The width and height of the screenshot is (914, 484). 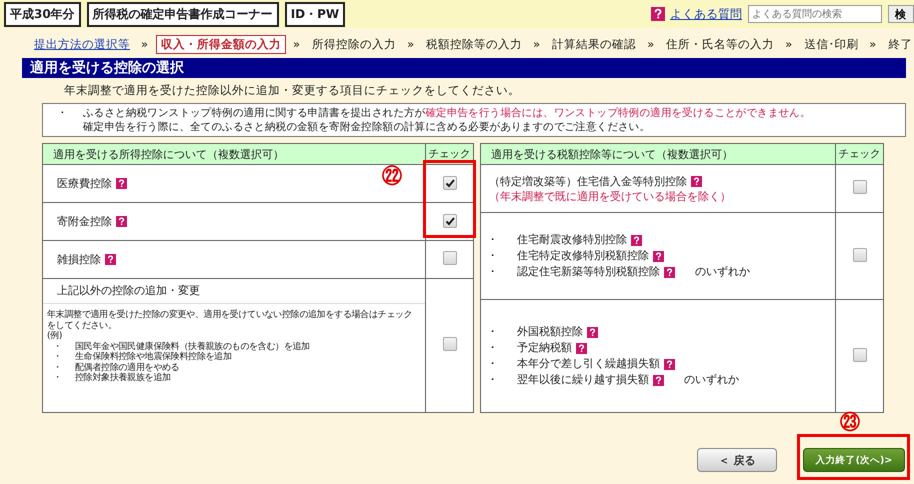 What do you see at coordinates (84, 221) in the screenshot?
I see `deduction-label: 寄附金控除` at bounding box center [84, 221].